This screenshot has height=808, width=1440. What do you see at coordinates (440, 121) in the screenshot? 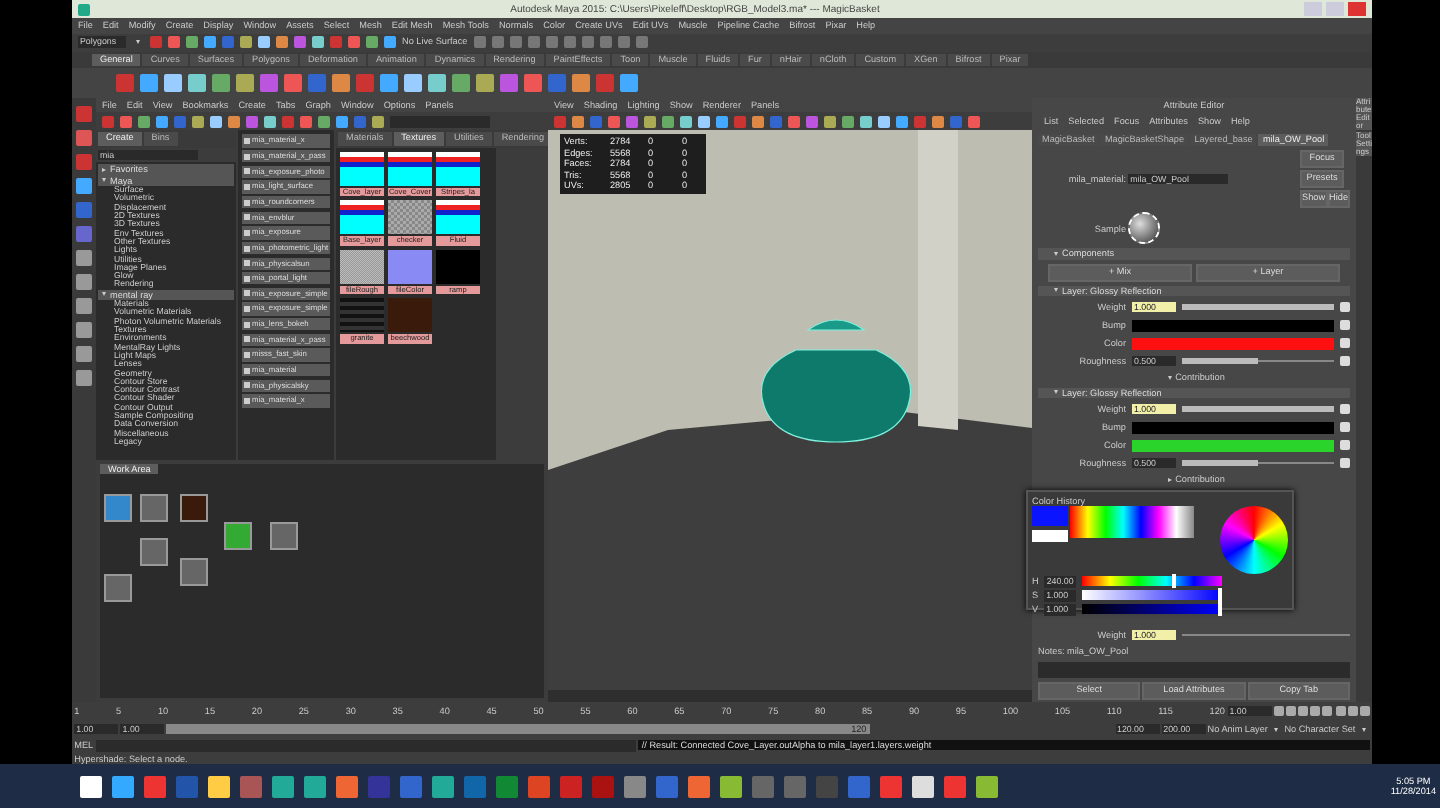
I see `search-field` at bounding box center [440, 121].